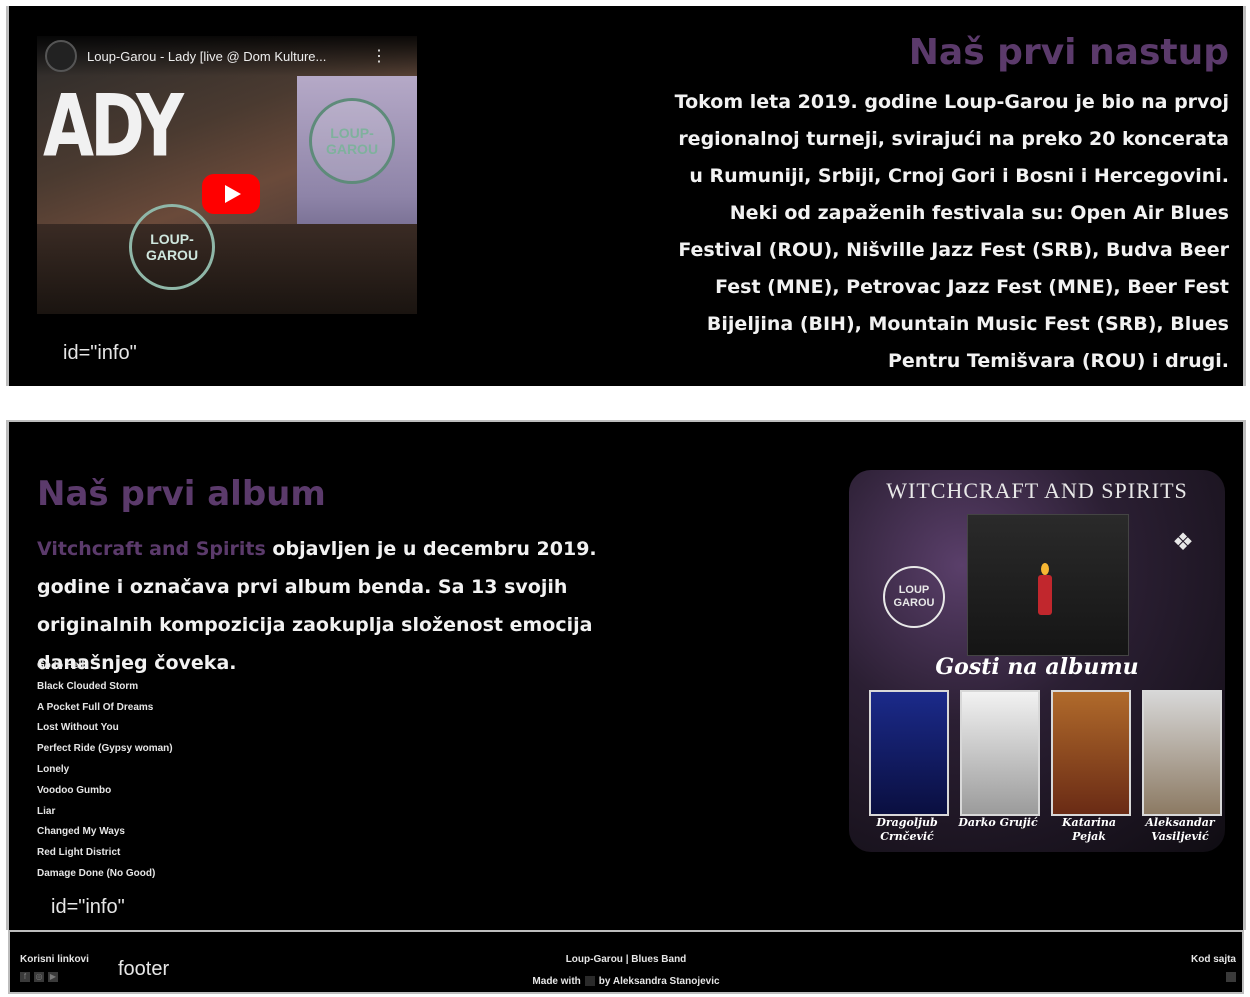 This screenshot has width=1250, height=997. What do you see at coordinates (113, 126) in the screenshot?
I see `video-thumb-text: ADY` at bounding box center [113, 126].